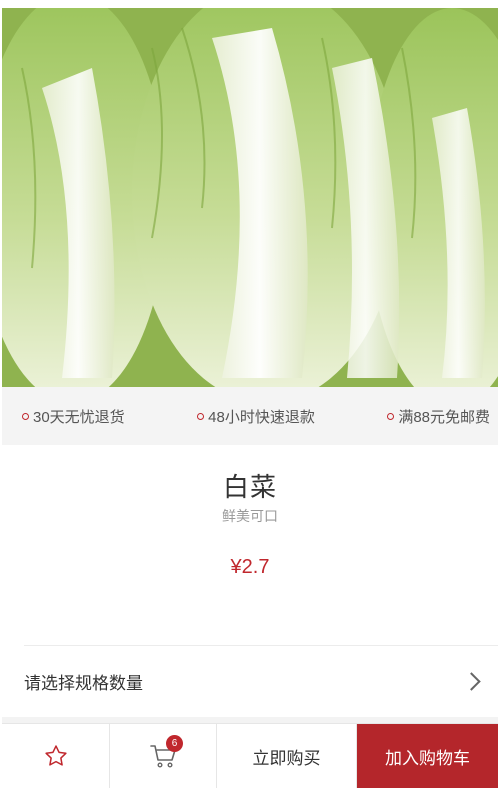 This screenshot has width=500, height=788. What do you see at coordinates (79, 417) in the screenshot?
I see `guarantee-label: 30天无忧退货` at bounding box center [79, 417].